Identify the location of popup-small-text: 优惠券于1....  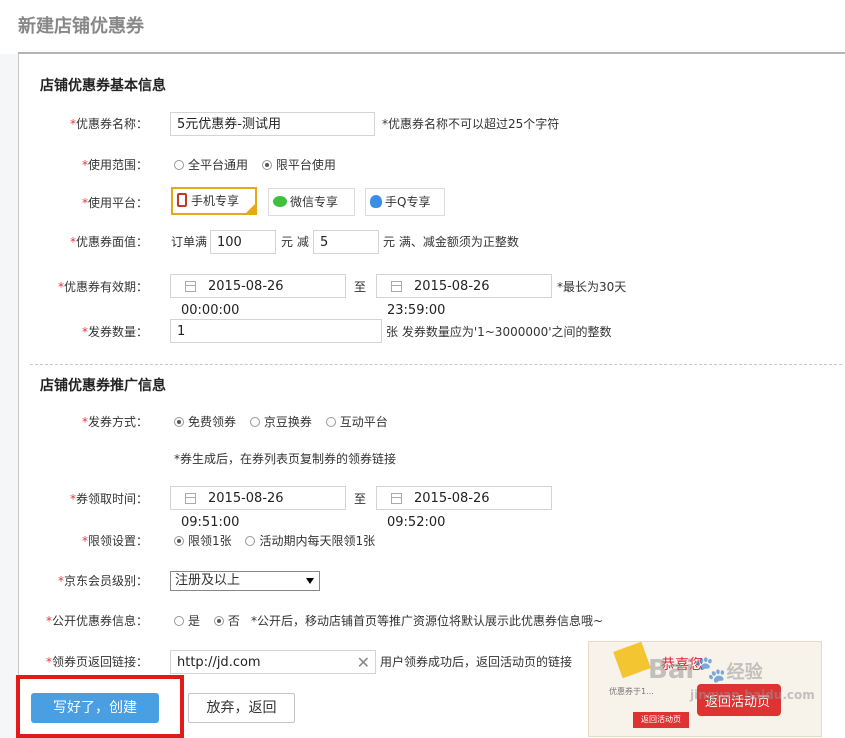
(631, 691).